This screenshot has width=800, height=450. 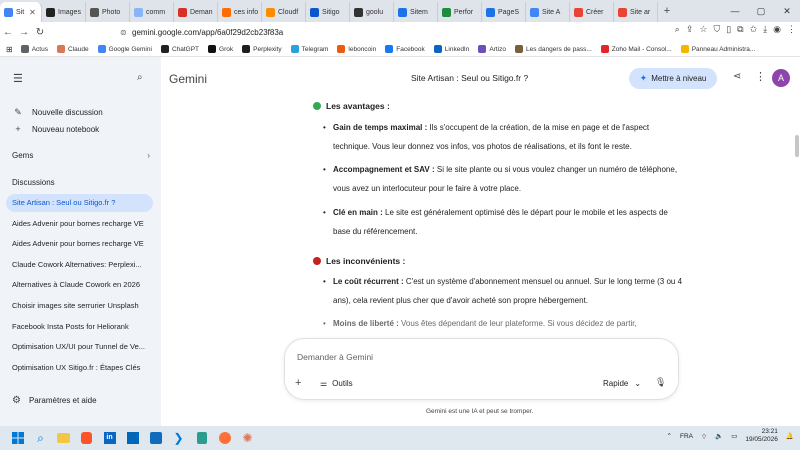 What do you see at coordinates (86, 438) in the screenshot?
I see `brave-browser-icon` at bounding box center [86, 438].